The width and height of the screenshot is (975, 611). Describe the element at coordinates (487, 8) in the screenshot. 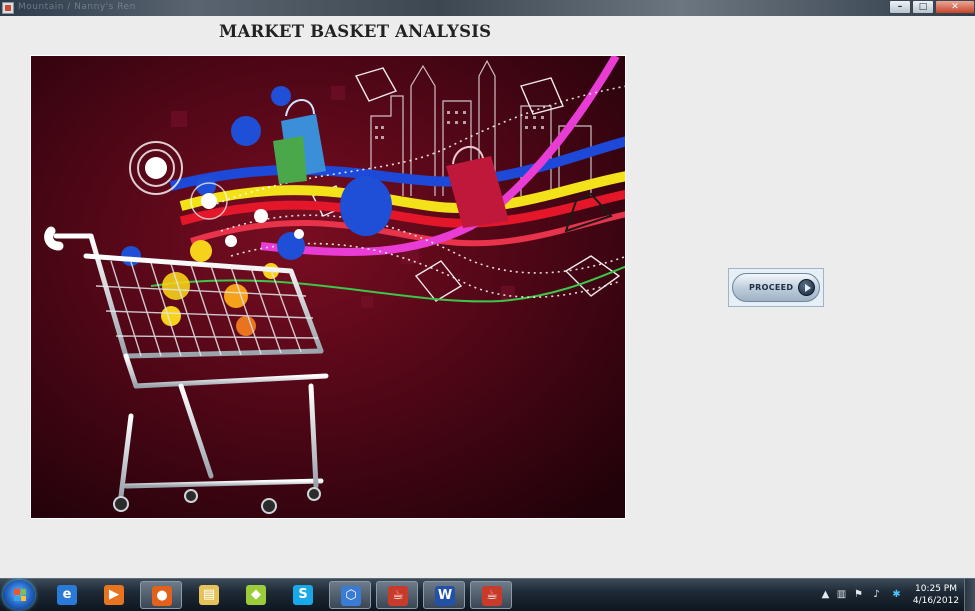

I see `window-title-bar: Mountain / Nanny's Ren – □ ✕` at that location.